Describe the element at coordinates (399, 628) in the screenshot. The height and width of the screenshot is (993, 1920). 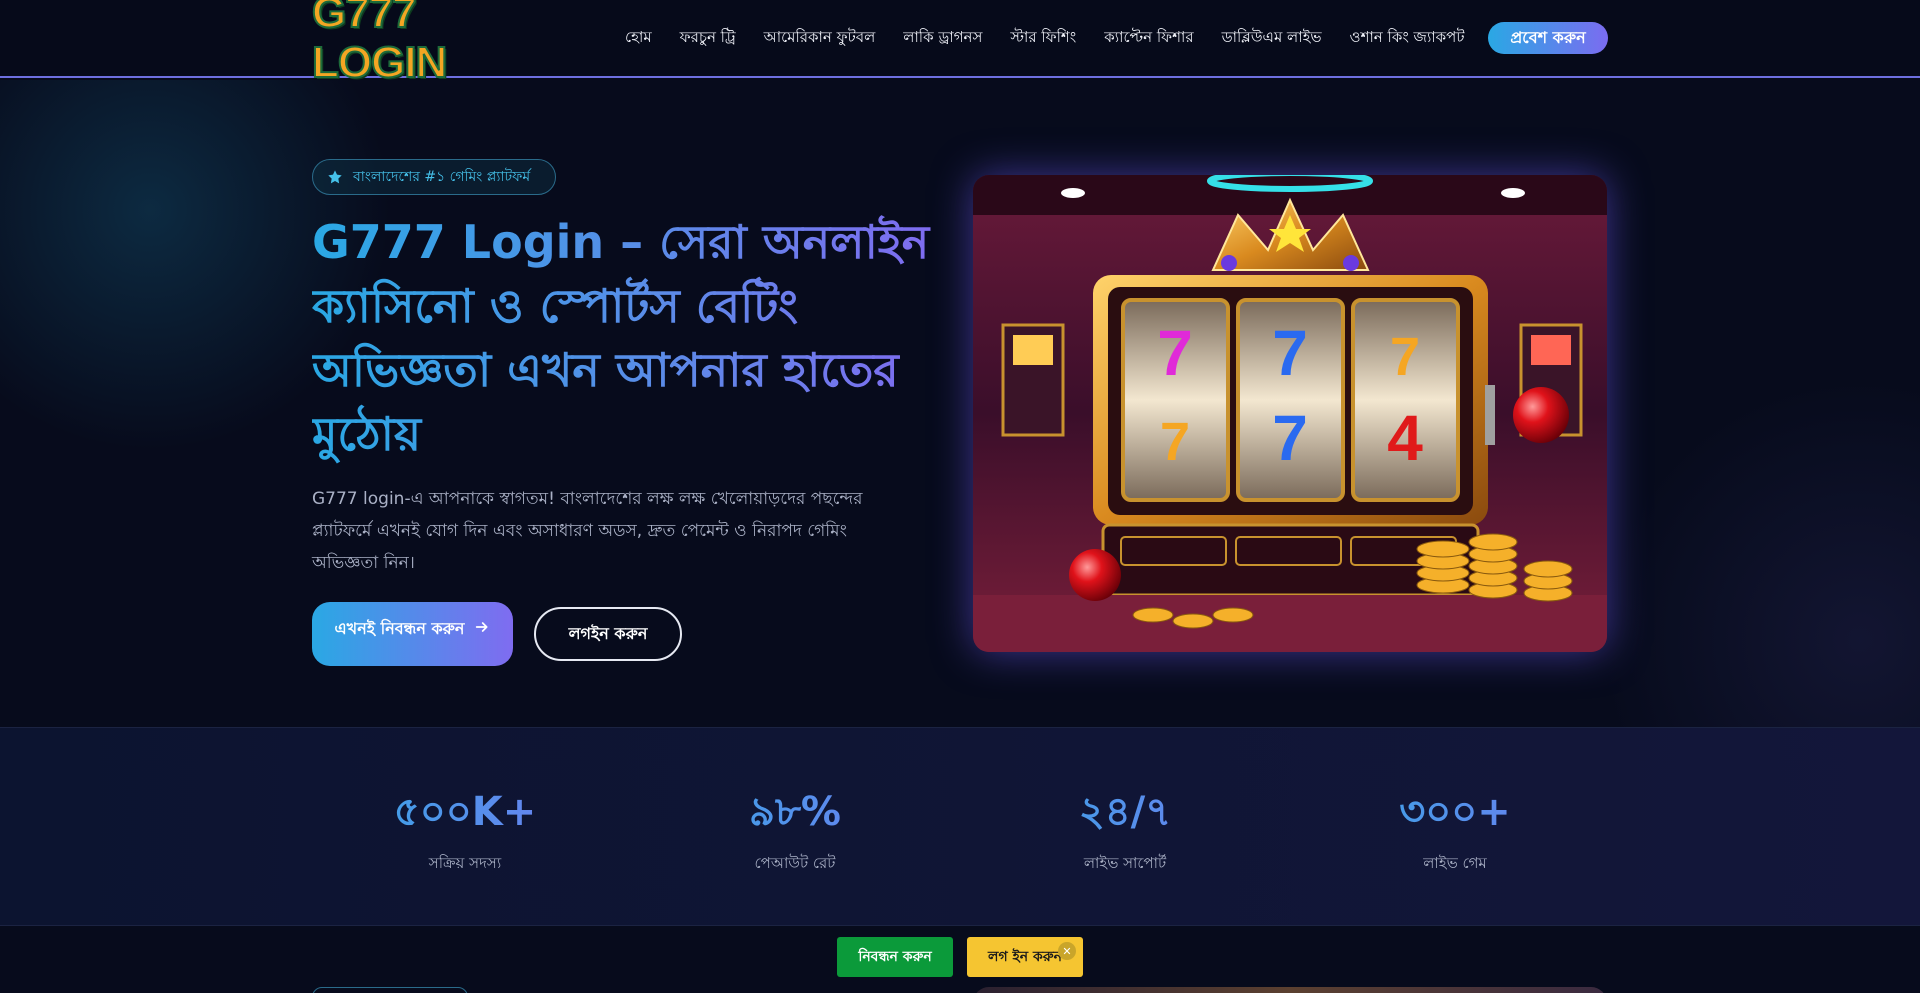
I see `register-now-label: এখনই নিবন্ধন করুন` at that location.